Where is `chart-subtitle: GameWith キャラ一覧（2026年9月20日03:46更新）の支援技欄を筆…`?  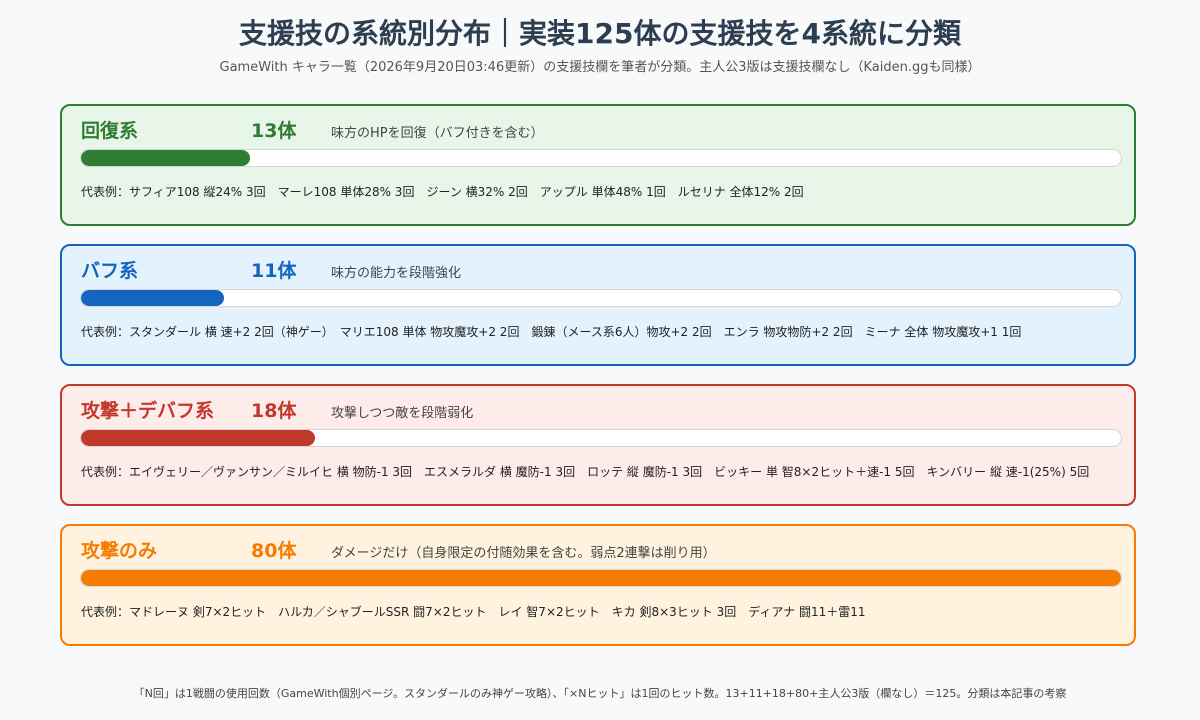 chart-subtitle: GameWith キャラ一覧（2026年9月20日03:46更新）の支援技欄を筆… is located at coordinates (600, 67).